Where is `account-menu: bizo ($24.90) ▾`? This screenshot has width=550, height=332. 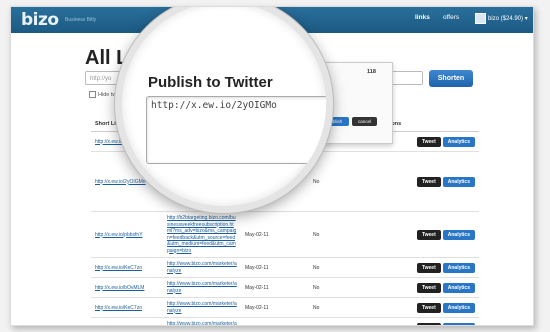
account-menu: bizo ($24.90) ▾ is located at coordinates (508, 18).